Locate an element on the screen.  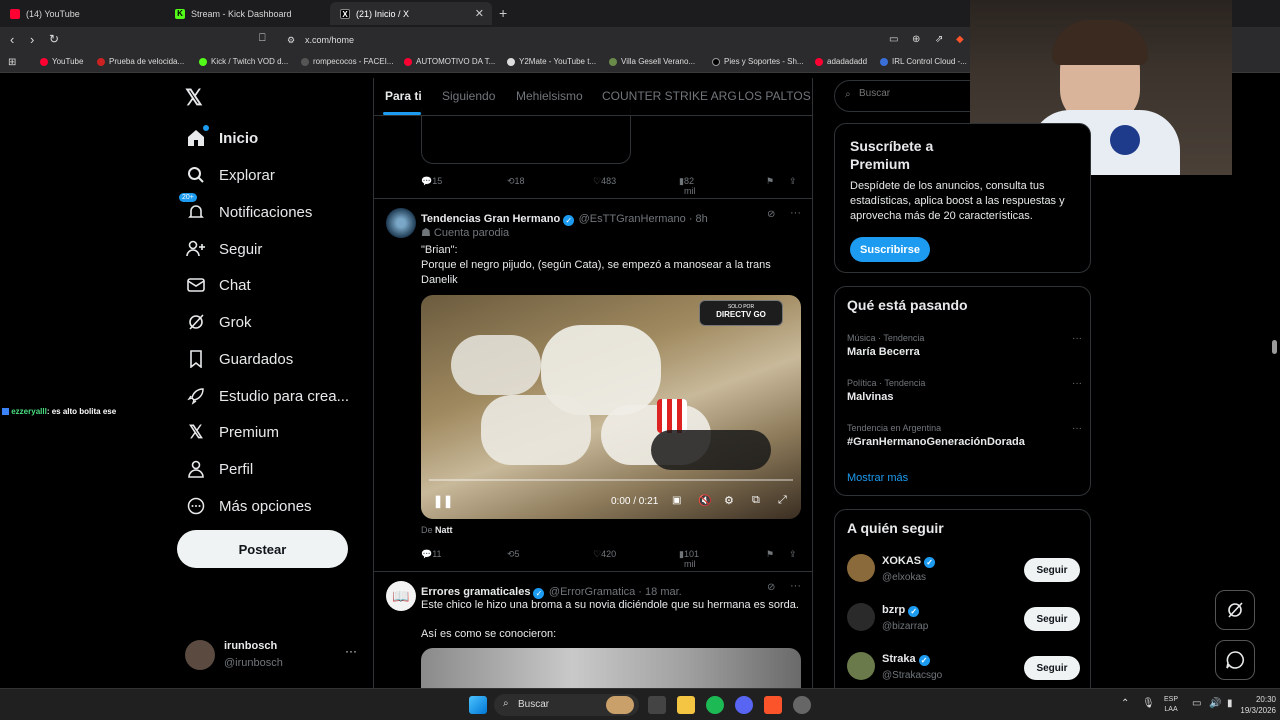
apps-grid-icon: ⊞ is located at coordinates (12, 62).